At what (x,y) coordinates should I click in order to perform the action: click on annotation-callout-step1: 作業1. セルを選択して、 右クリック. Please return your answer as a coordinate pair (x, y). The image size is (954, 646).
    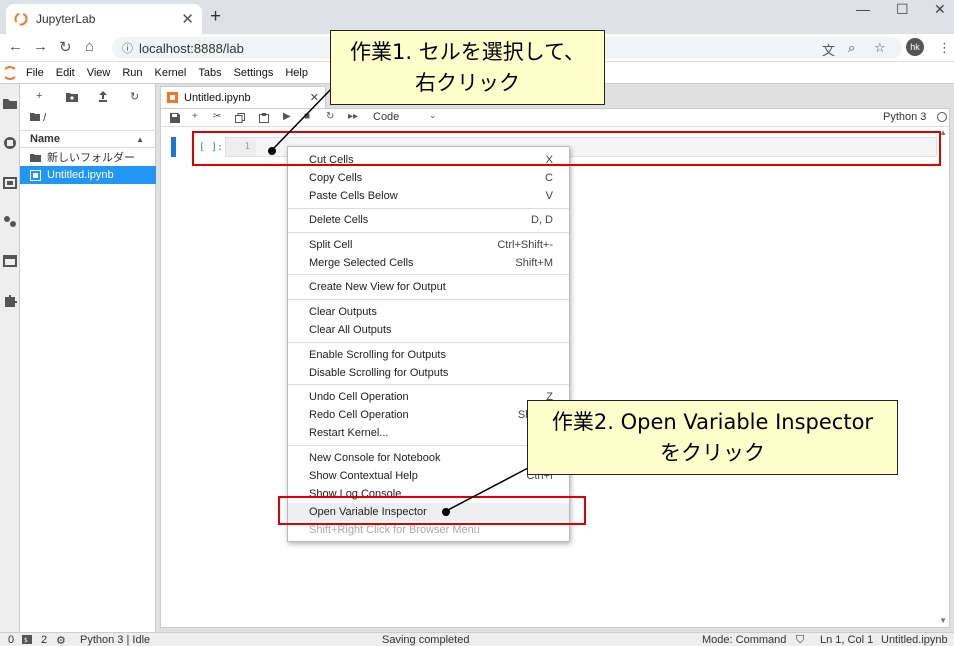
    Looking at the image, I should click on (467, 67).